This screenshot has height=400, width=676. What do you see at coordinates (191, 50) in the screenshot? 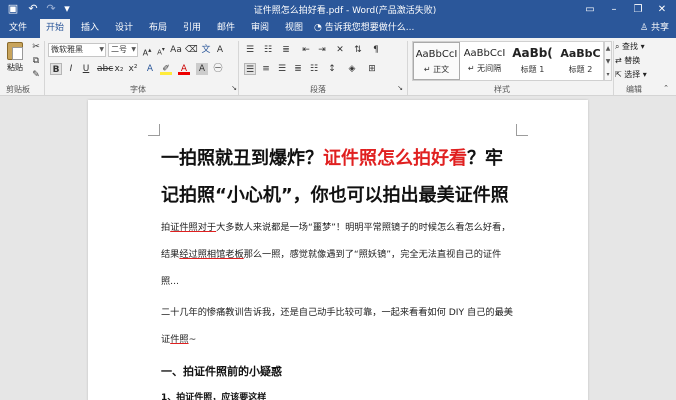
I see `clear-format-icon: ⌫` at bounding box center [191, 50].